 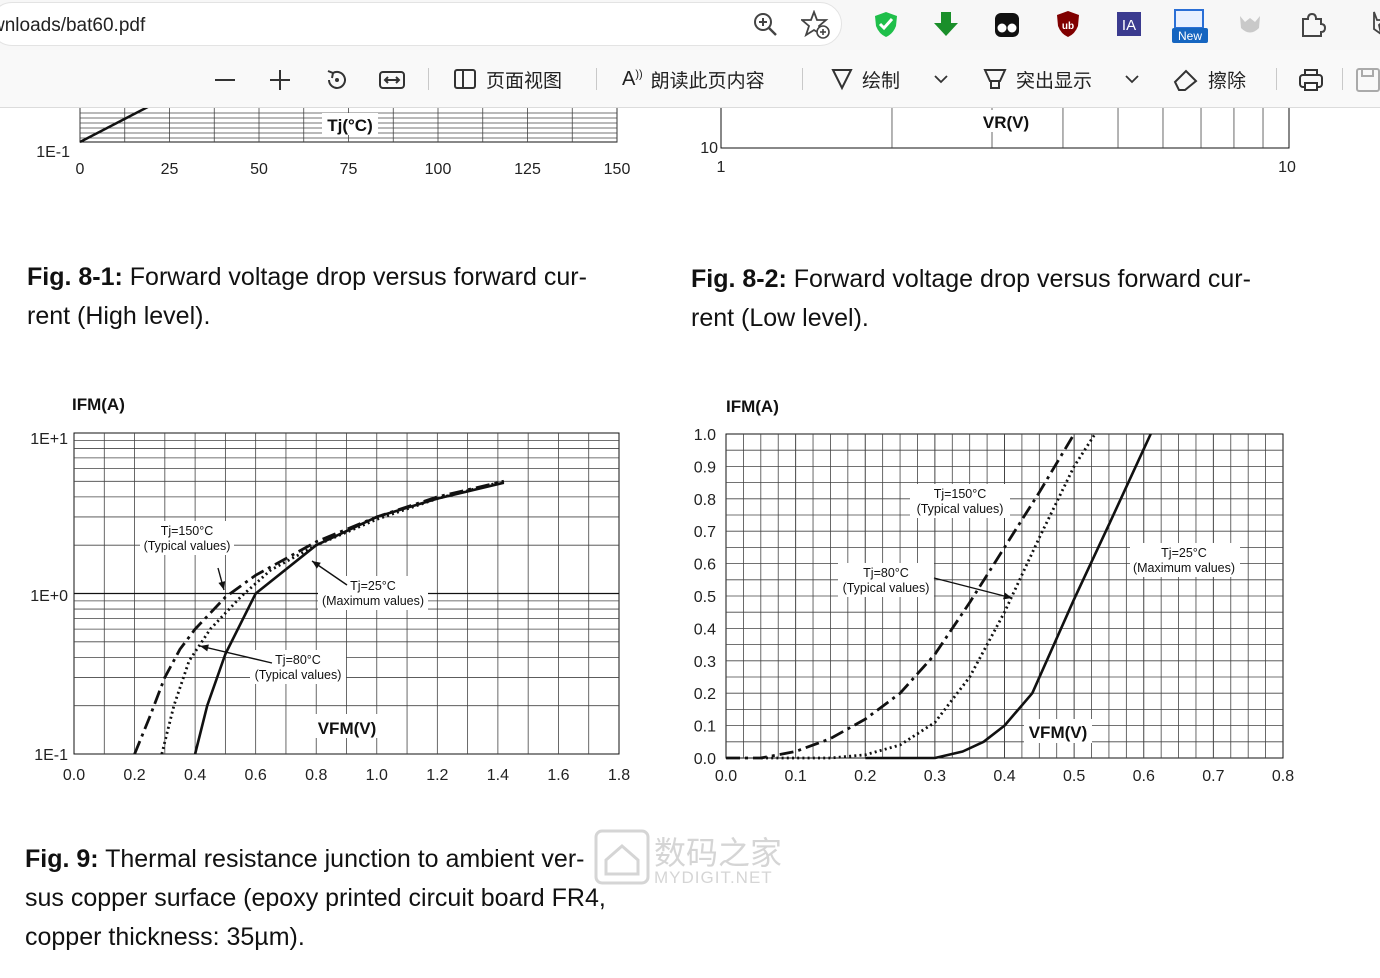 What do you see at coordinates (1367, 82) in the screenshot?
I see `save-icon` at bounding box center [1367, 82].